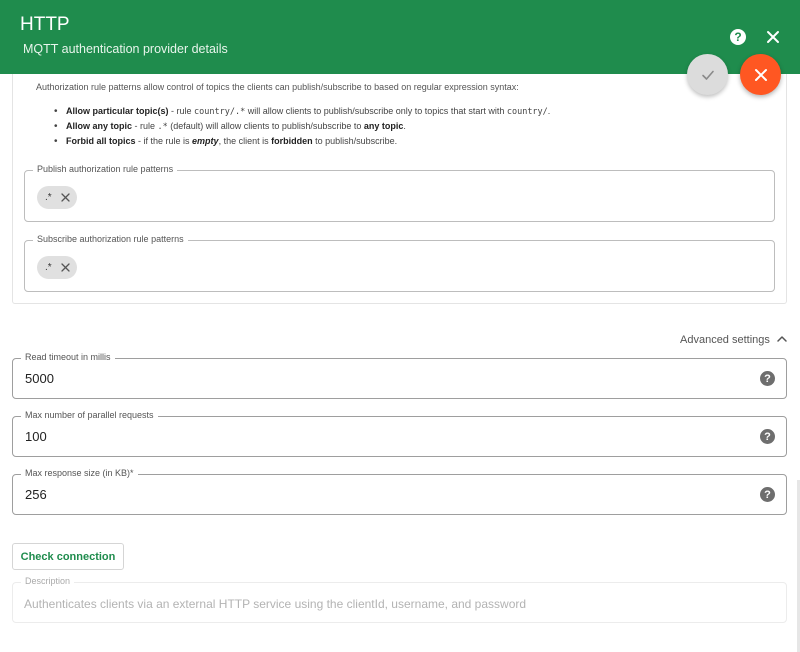  I want to click on read-timeout-input, so click(375, 378).